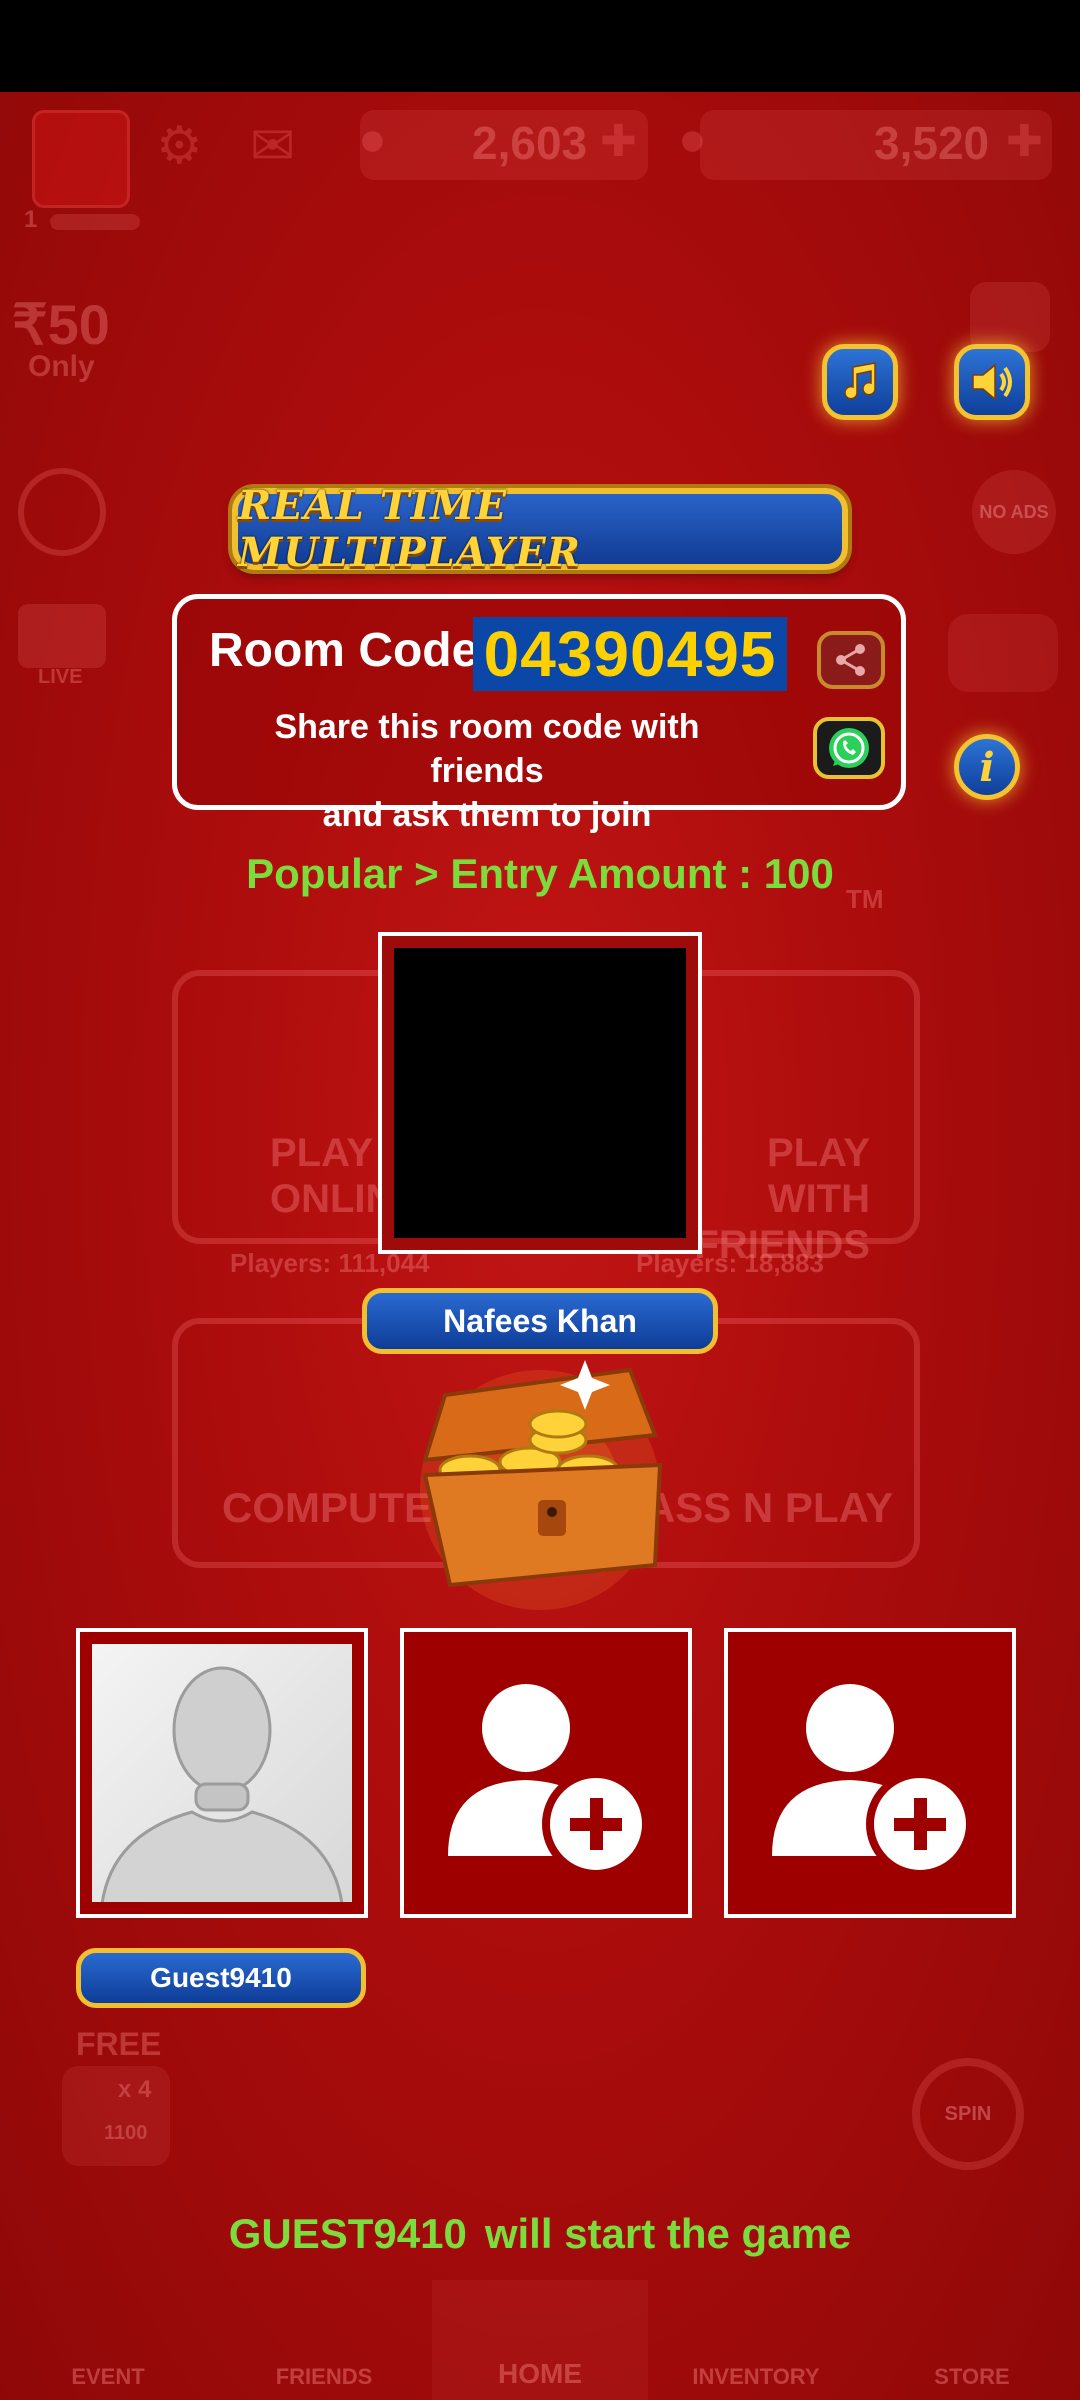 Image resolution: width=1080 pixels, height=2400 pixels. I want to click on music-note-icon, so click(860, 381).